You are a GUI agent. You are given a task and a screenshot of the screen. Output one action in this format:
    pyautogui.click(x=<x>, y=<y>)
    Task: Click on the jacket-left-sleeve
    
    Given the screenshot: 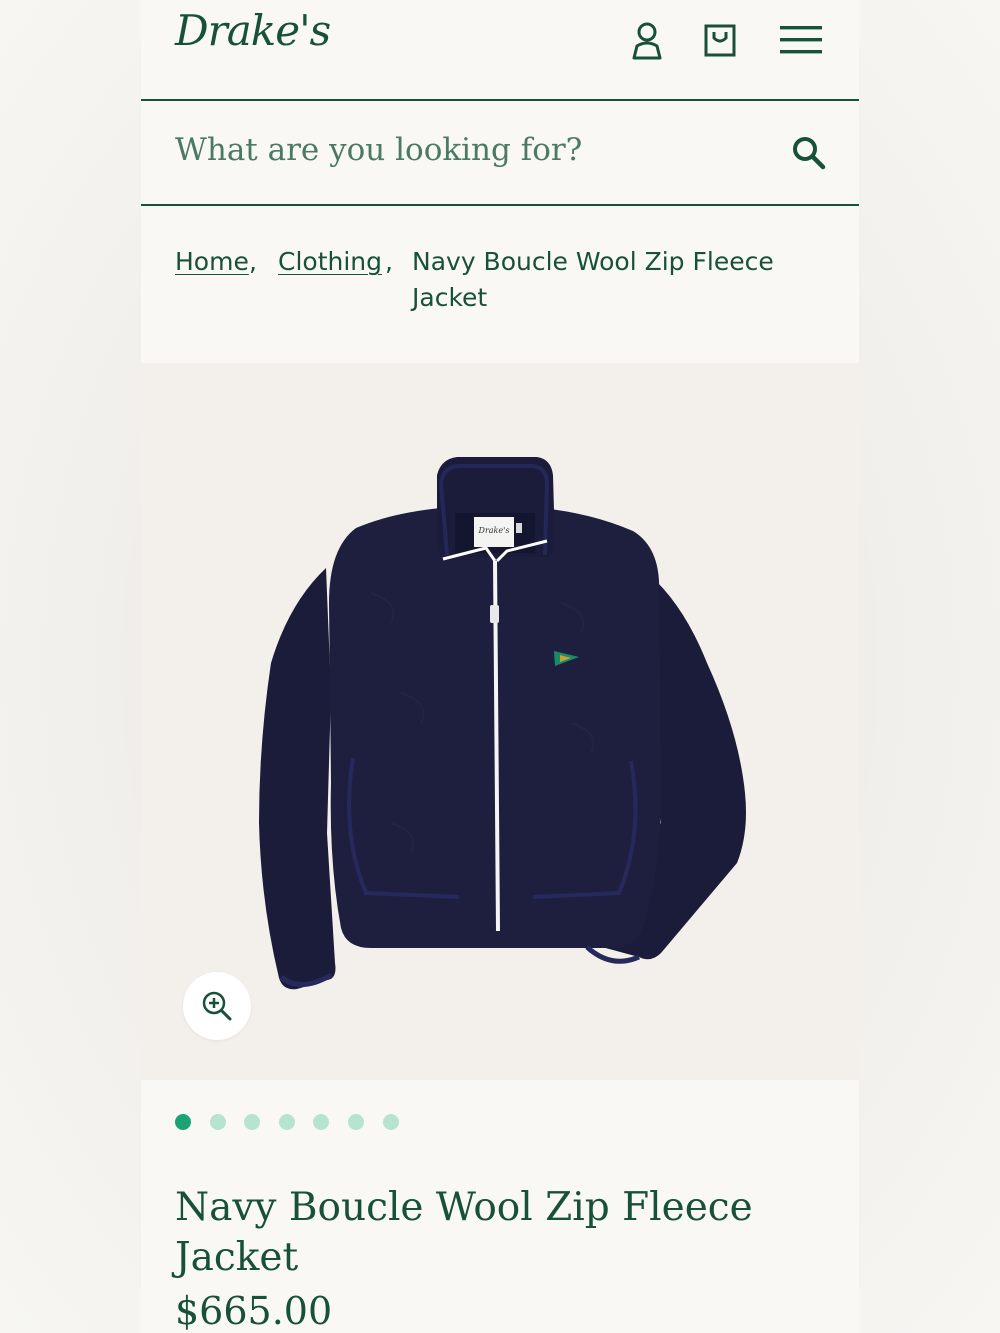 What is the action you would take?
    pyautogui.click(x=297, y=779)
    